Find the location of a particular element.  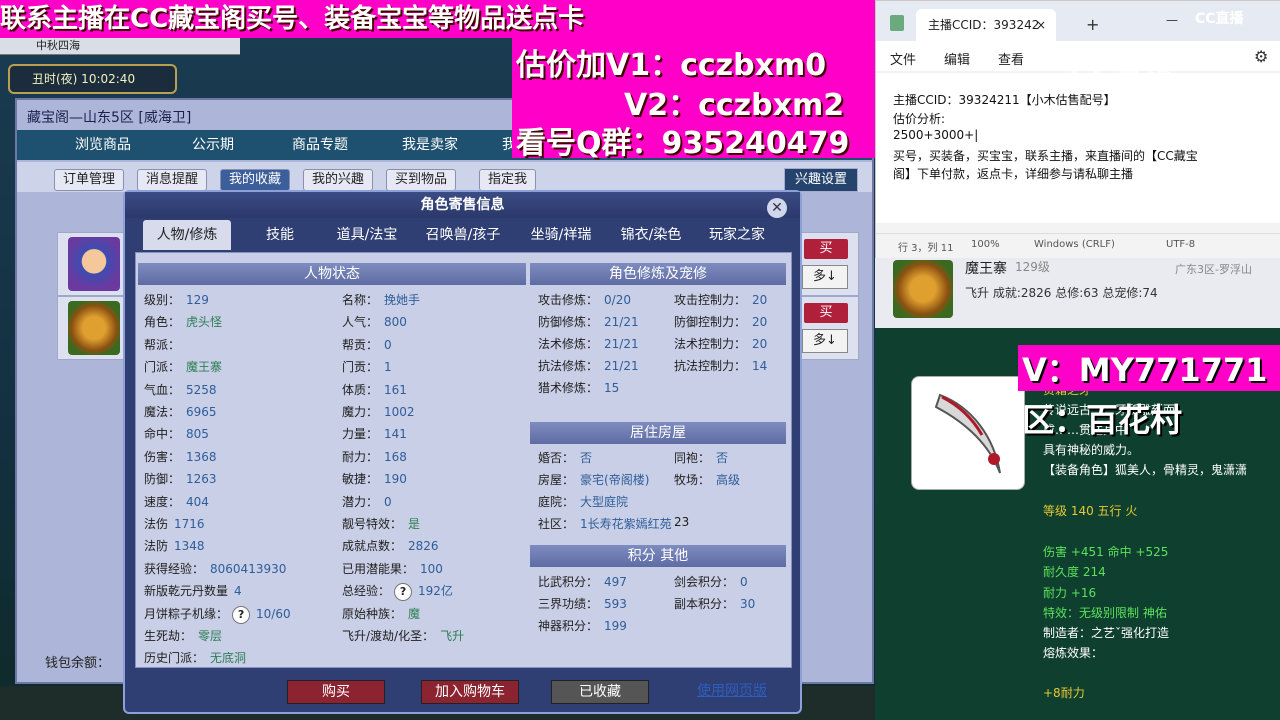

stat-value: 否 is located at coordinates (586, 458).